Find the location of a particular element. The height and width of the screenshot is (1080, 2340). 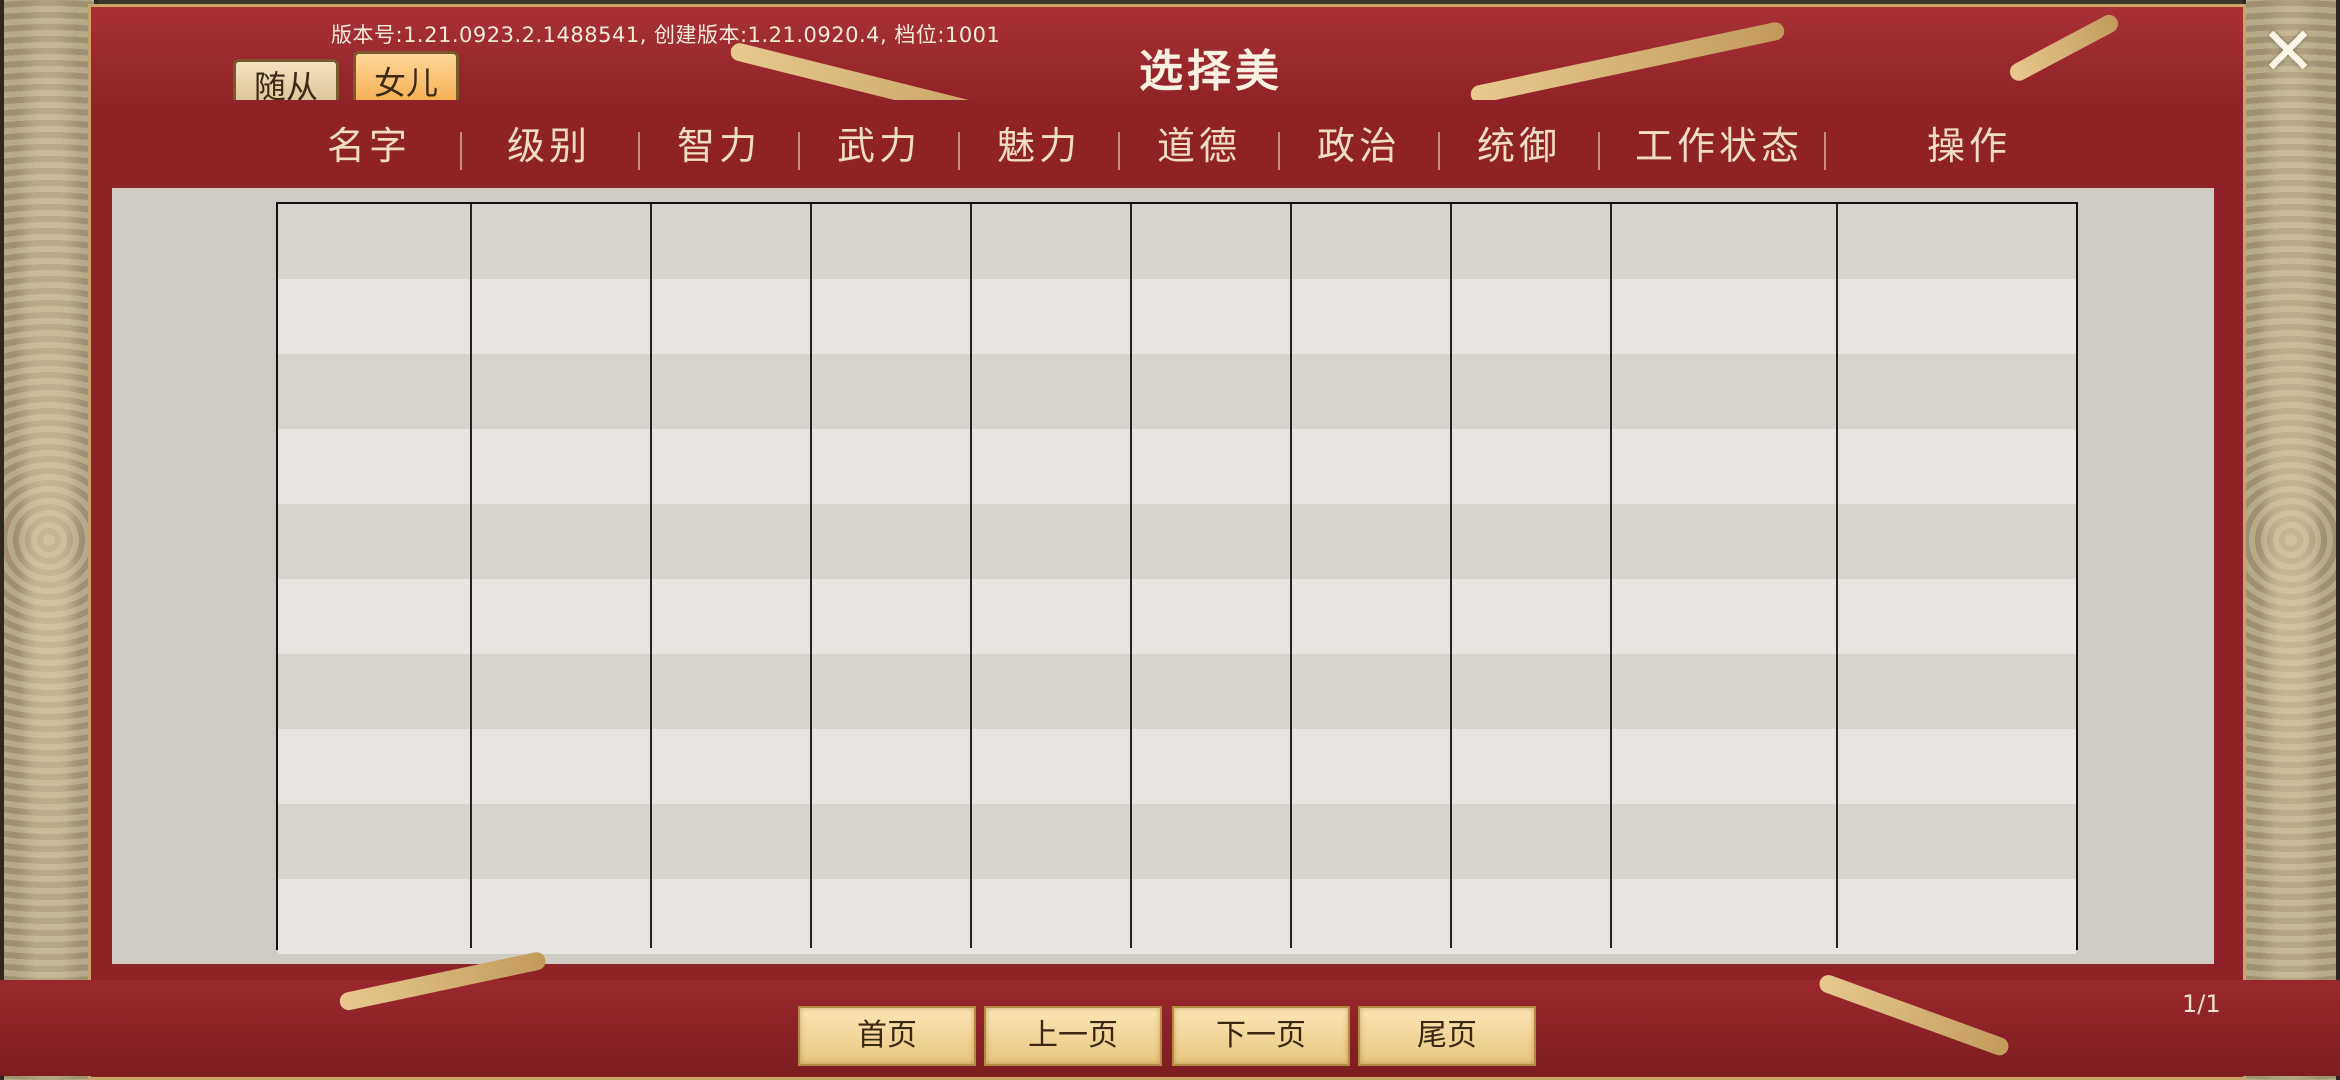

column-header-name: 名字 is located at coordinates (368, 146).